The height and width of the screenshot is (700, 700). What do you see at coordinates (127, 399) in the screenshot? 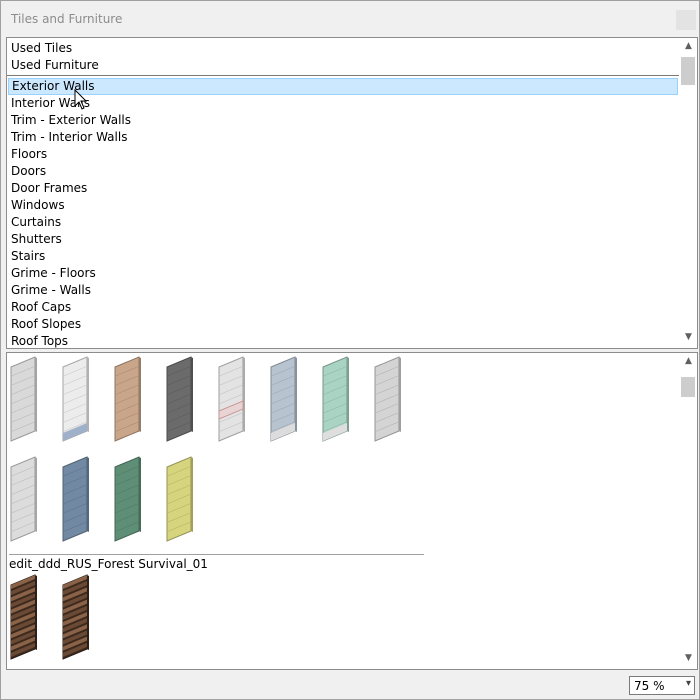
I see `tan-stucco-wall-tile` at bounding box center [127, 399].